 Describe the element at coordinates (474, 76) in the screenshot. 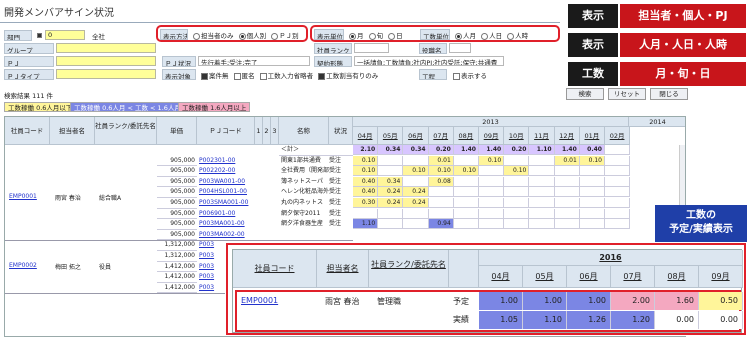

I see `process-display-label: 表示する` at that location.